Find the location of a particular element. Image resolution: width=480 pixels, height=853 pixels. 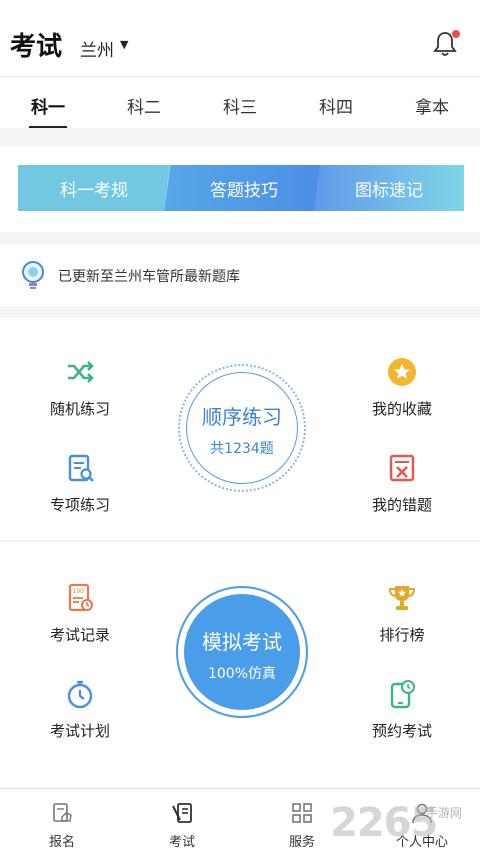

city-selector: 兰州 is located at coordinates (97, 48).